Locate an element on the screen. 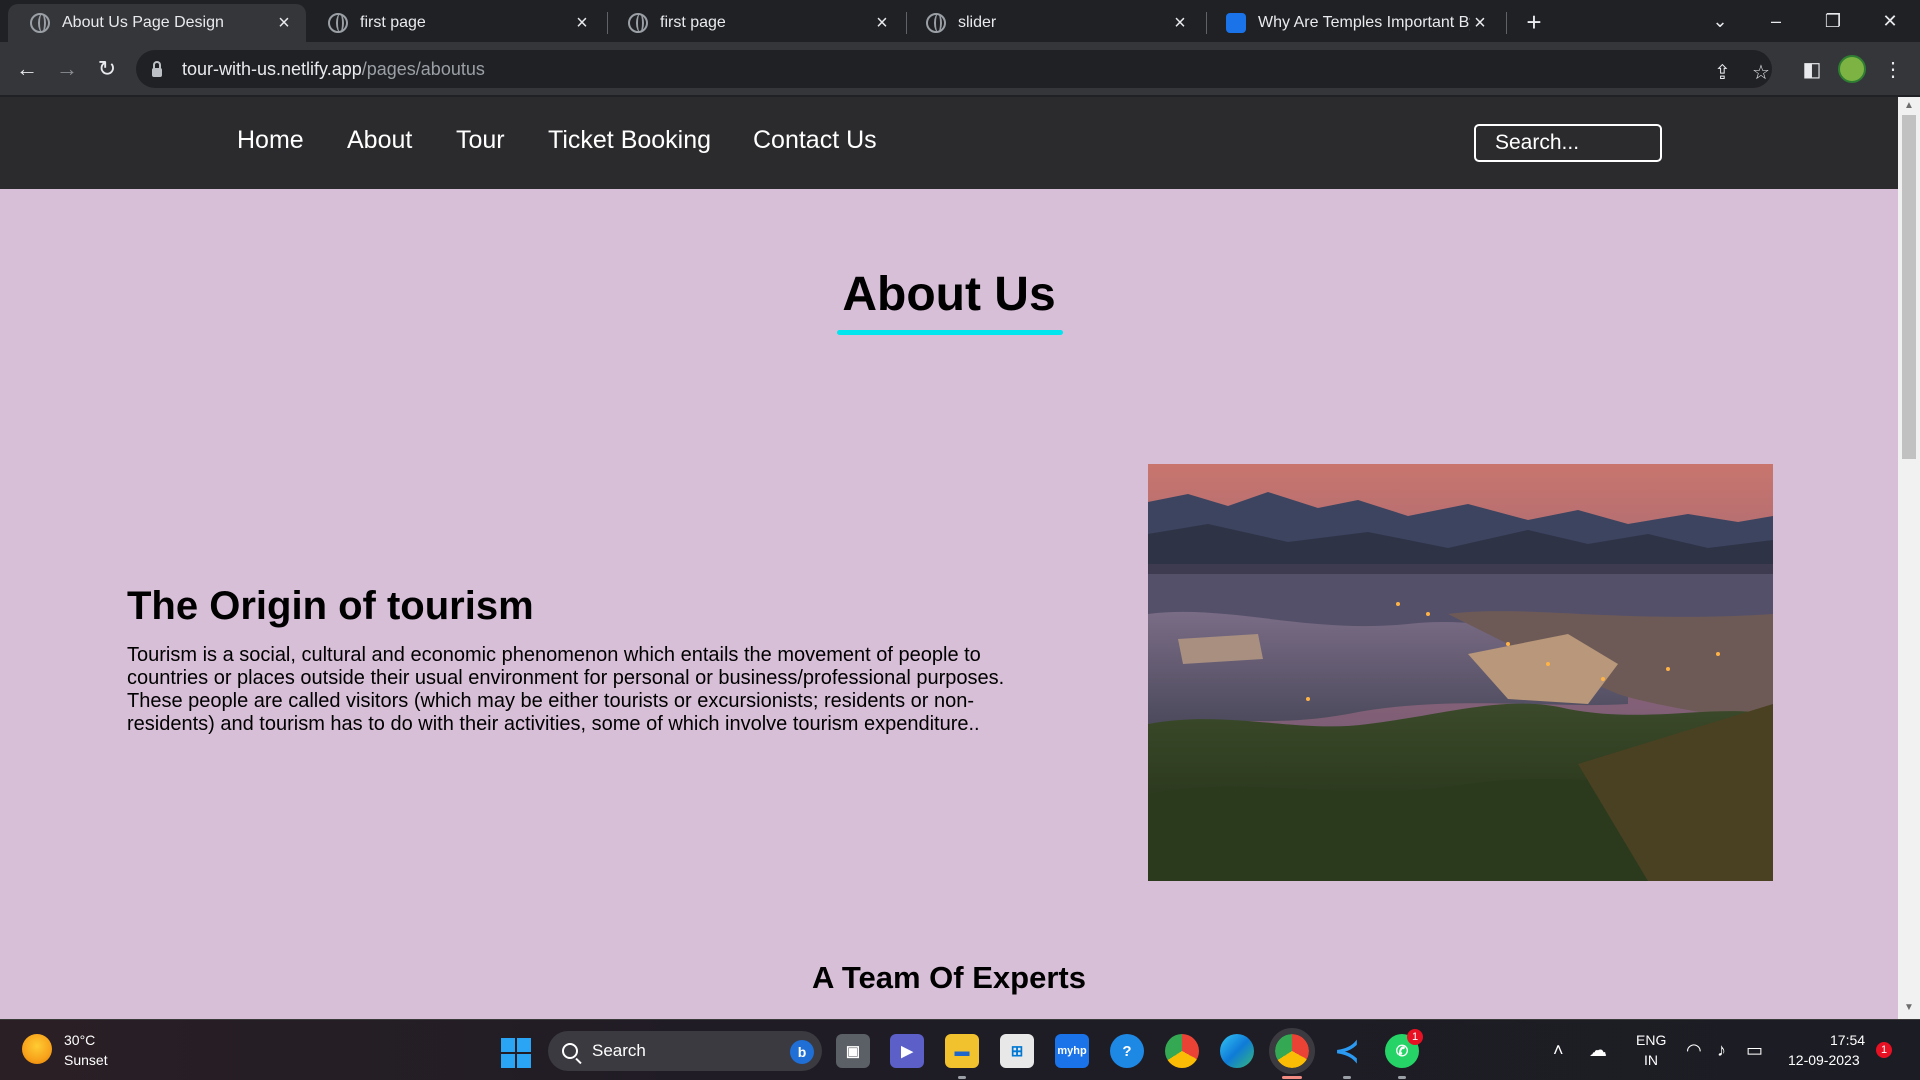  wifi-icon: ◠ is located at coordinates (1694, 1050).